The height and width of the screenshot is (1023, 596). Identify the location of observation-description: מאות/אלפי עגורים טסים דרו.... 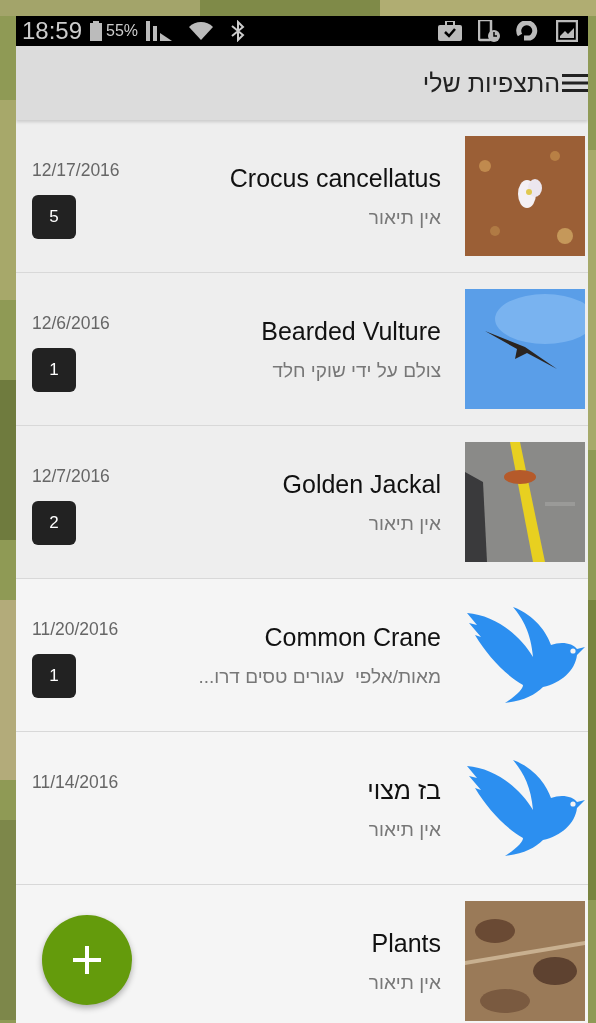
(319, 676).